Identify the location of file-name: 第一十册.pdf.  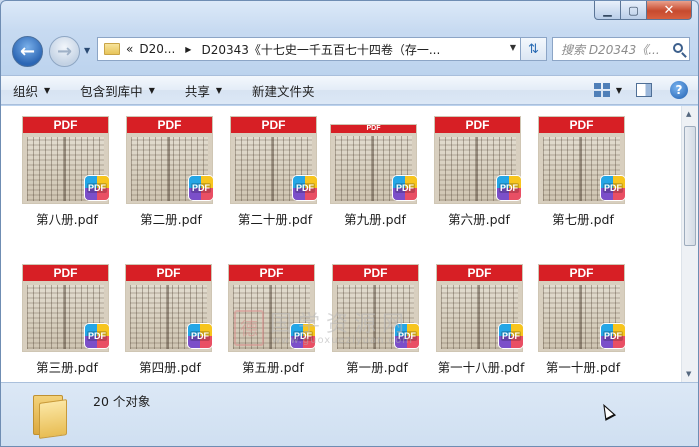
(583, 367).